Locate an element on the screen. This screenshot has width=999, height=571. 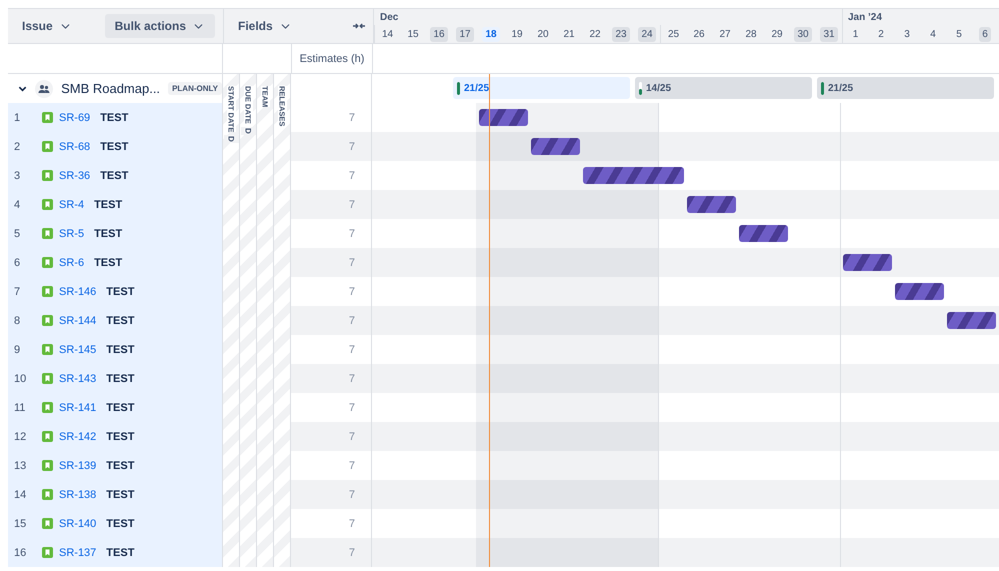
row-number: 6 is located at coordinates (18, 262).